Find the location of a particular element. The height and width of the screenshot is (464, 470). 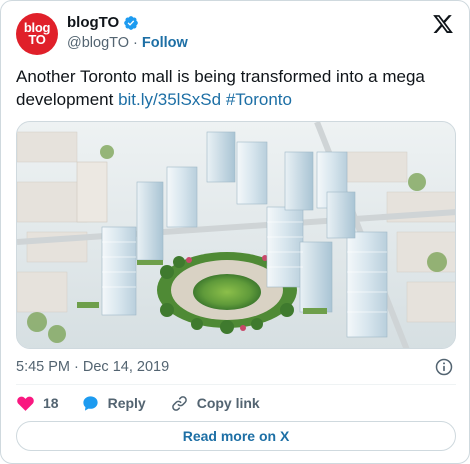

heart-icon is located at coordinates (25, 403).